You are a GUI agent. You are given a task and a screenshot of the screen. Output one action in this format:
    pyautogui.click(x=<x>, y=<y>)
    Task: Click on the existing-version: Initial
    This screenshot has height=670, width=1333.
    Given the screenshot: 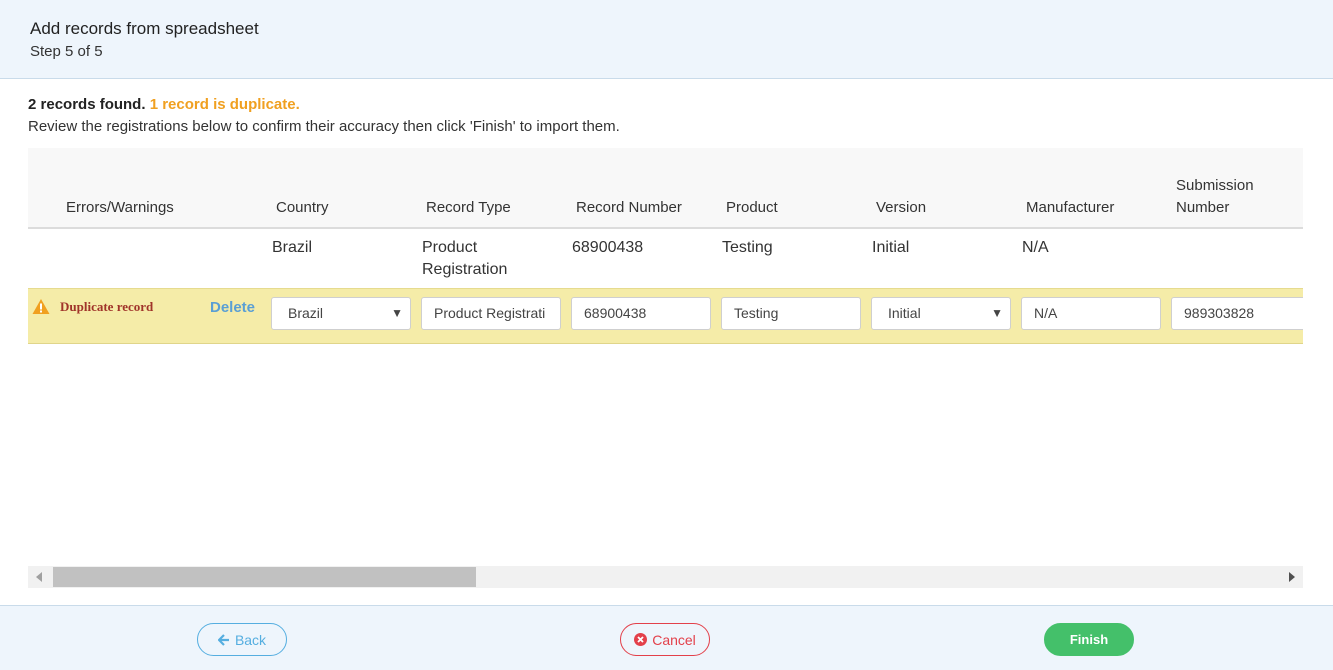 What is the action you would take?
    pyautogui.click(x=891, y=247)
    